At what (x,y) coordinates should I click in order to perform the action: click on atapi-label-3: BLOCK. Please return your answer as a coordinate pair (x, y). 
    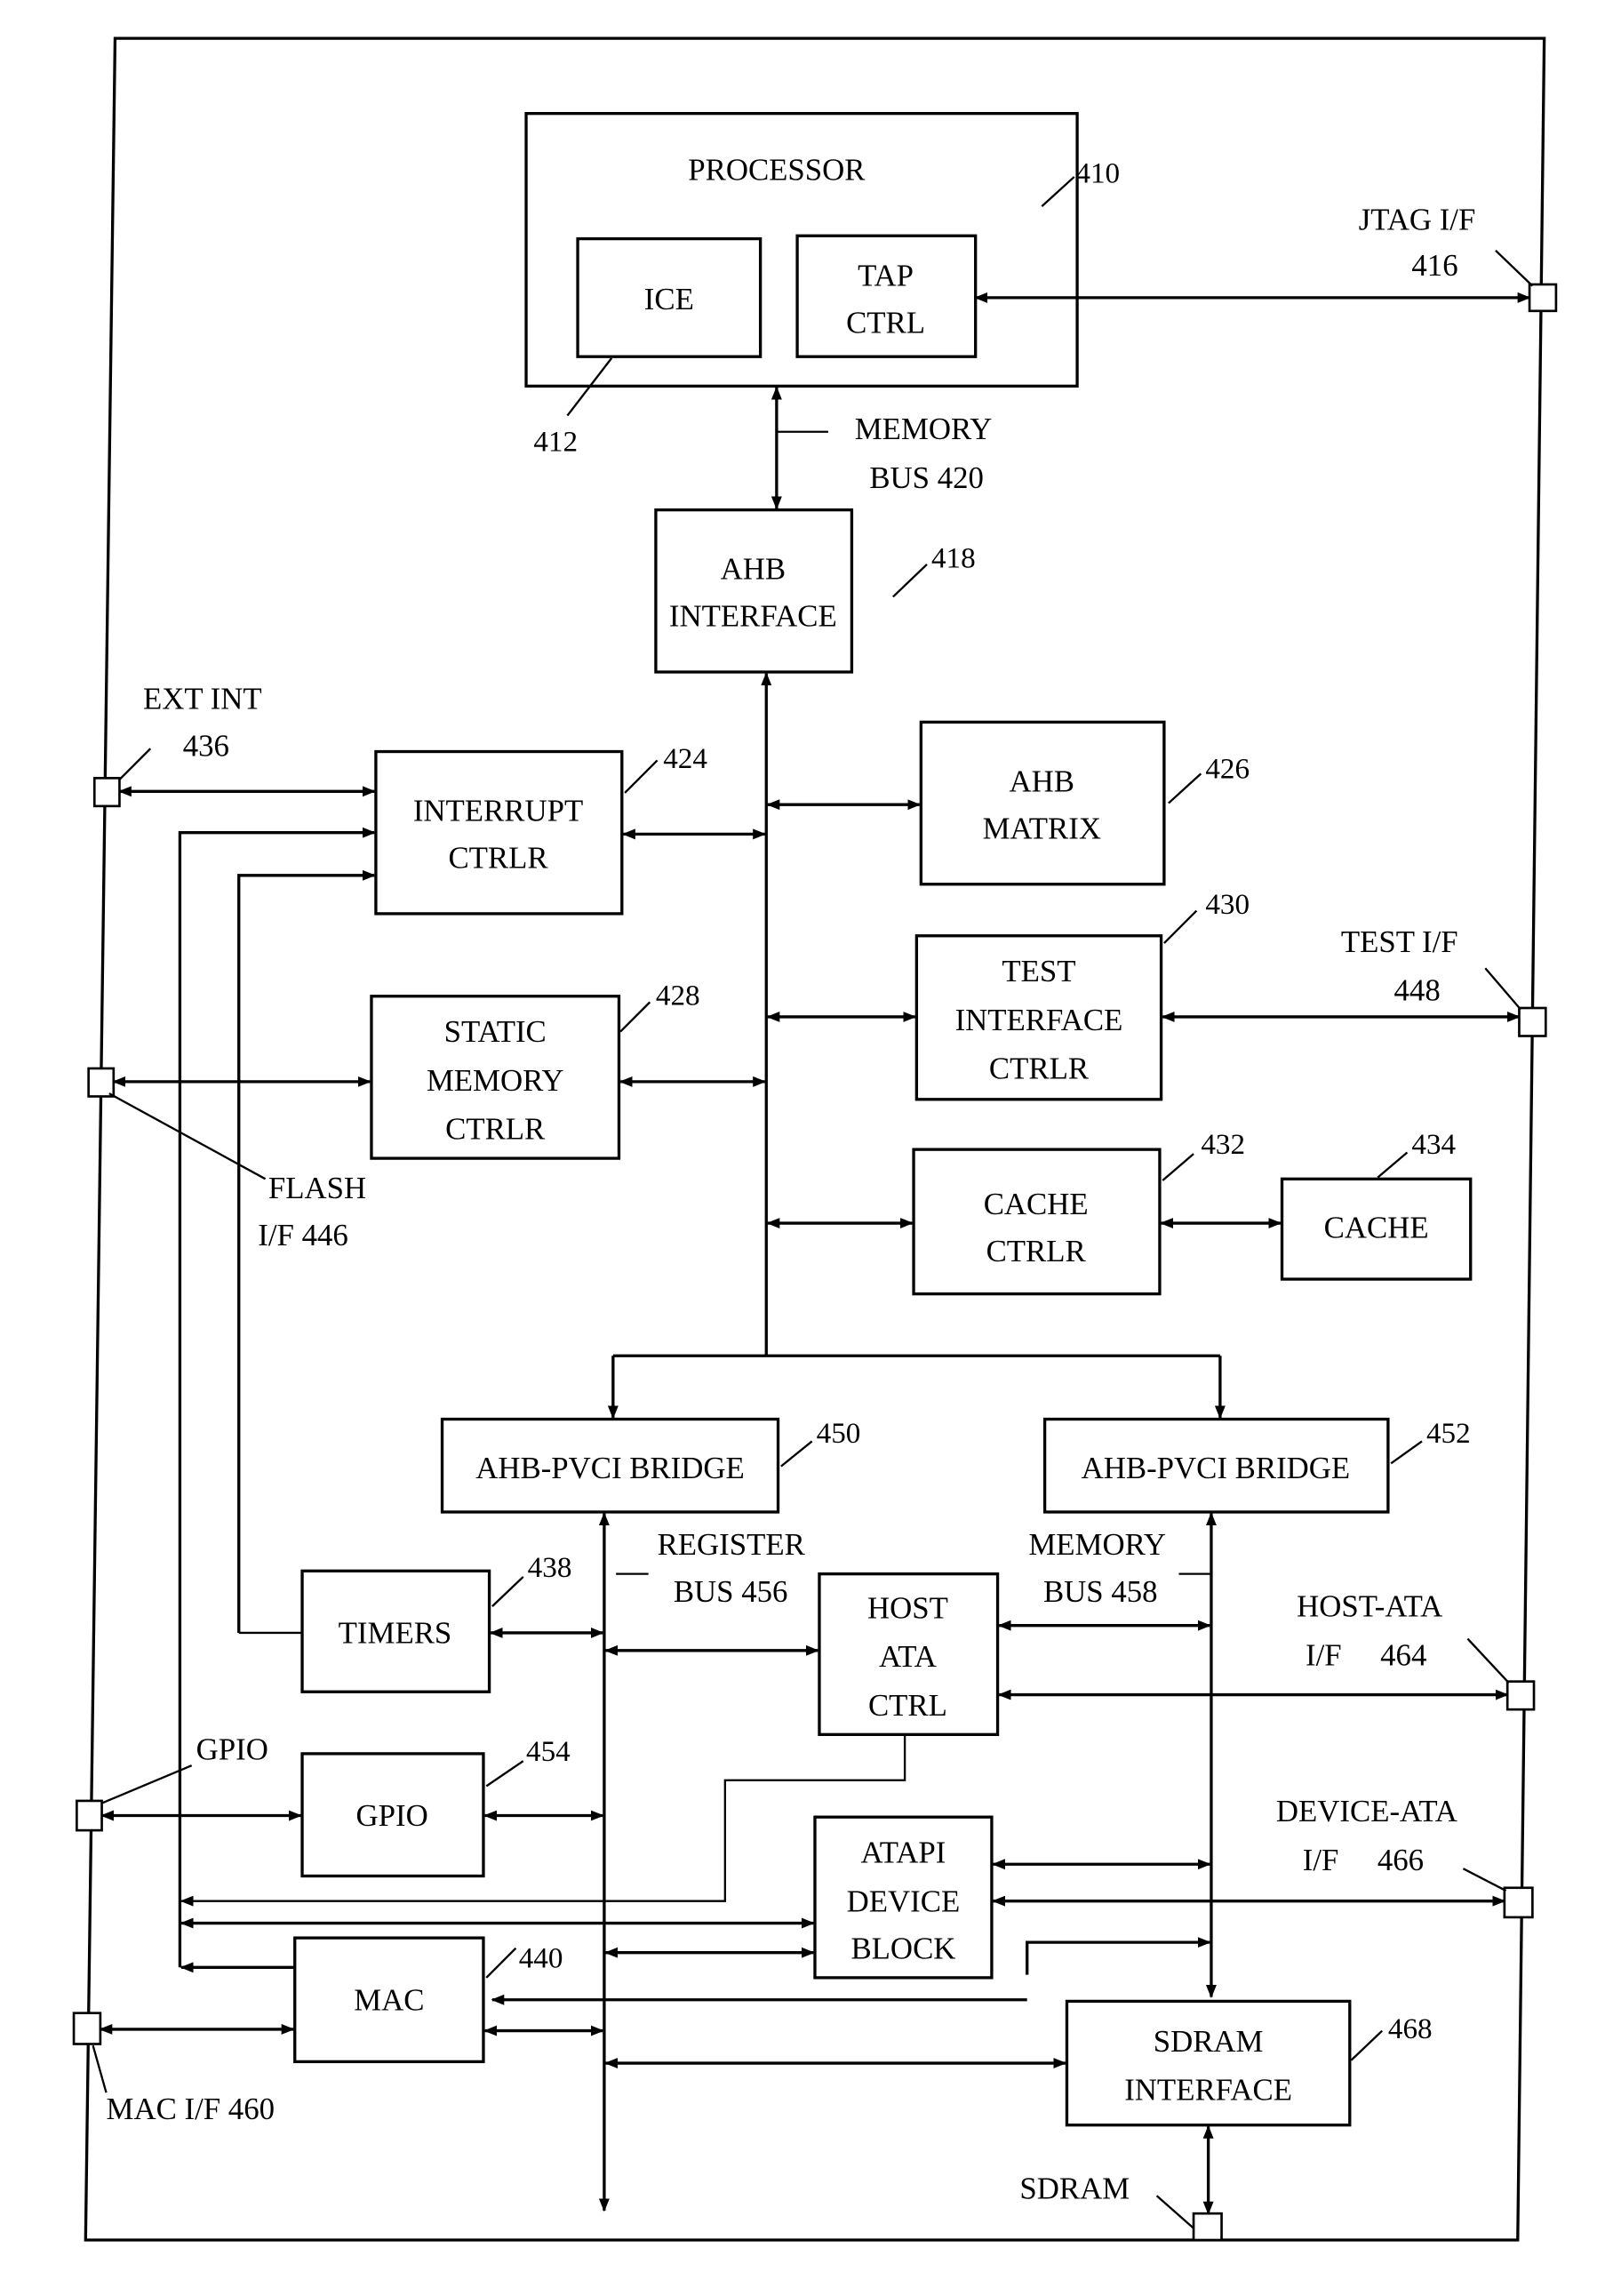
    Looking at the image, I should click on (902, 1948).